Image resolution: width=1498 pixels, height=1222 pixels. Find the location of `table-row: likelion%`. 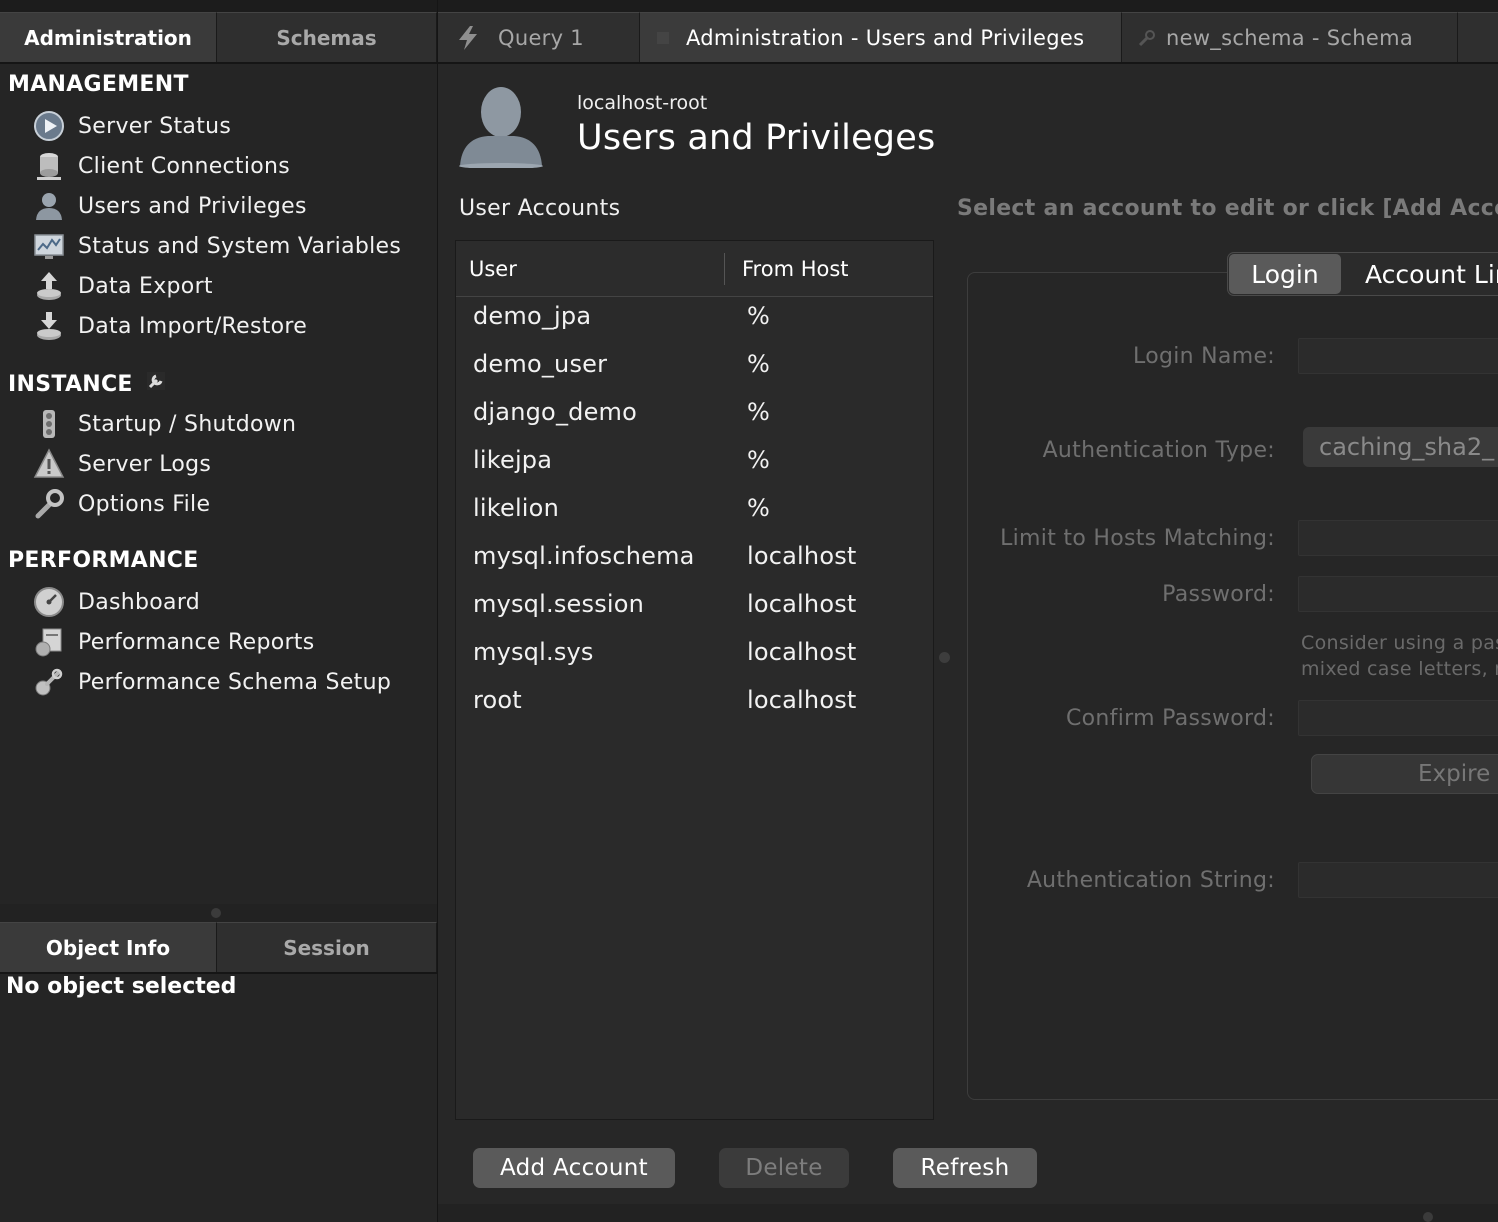

table-row: likelion% is located at coordinates (694, 508).